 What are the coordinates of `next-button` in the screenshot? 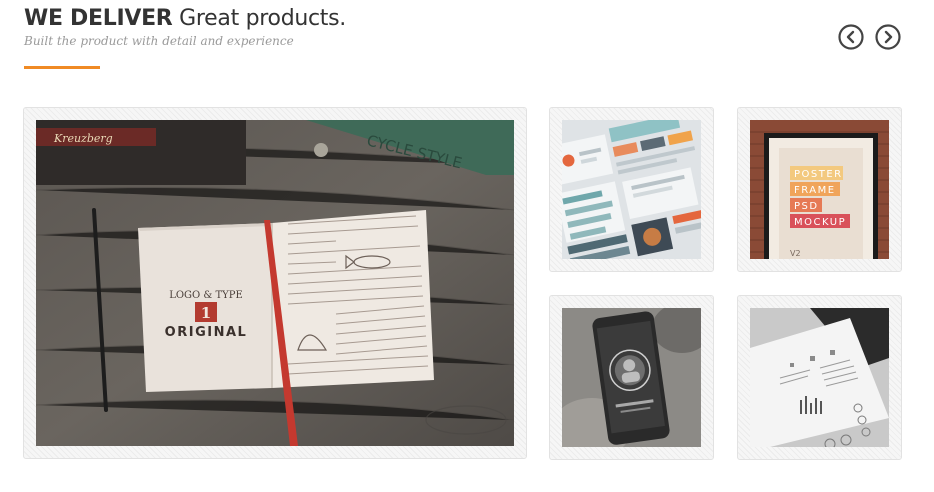 It's located at (888, 37).